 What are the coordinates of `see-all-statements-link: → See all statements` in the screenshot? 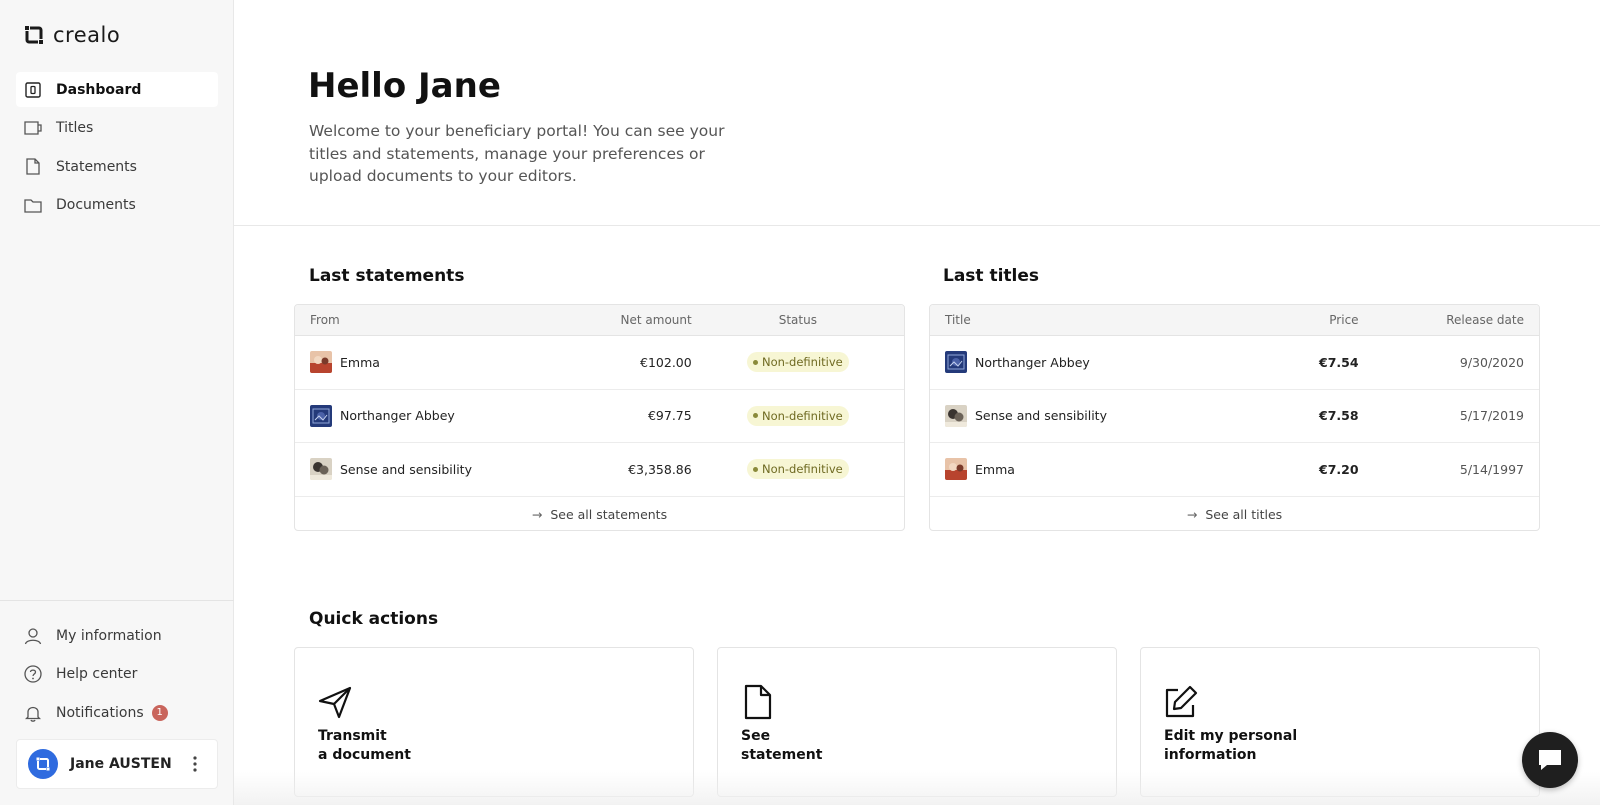 It's located at (599, 514).